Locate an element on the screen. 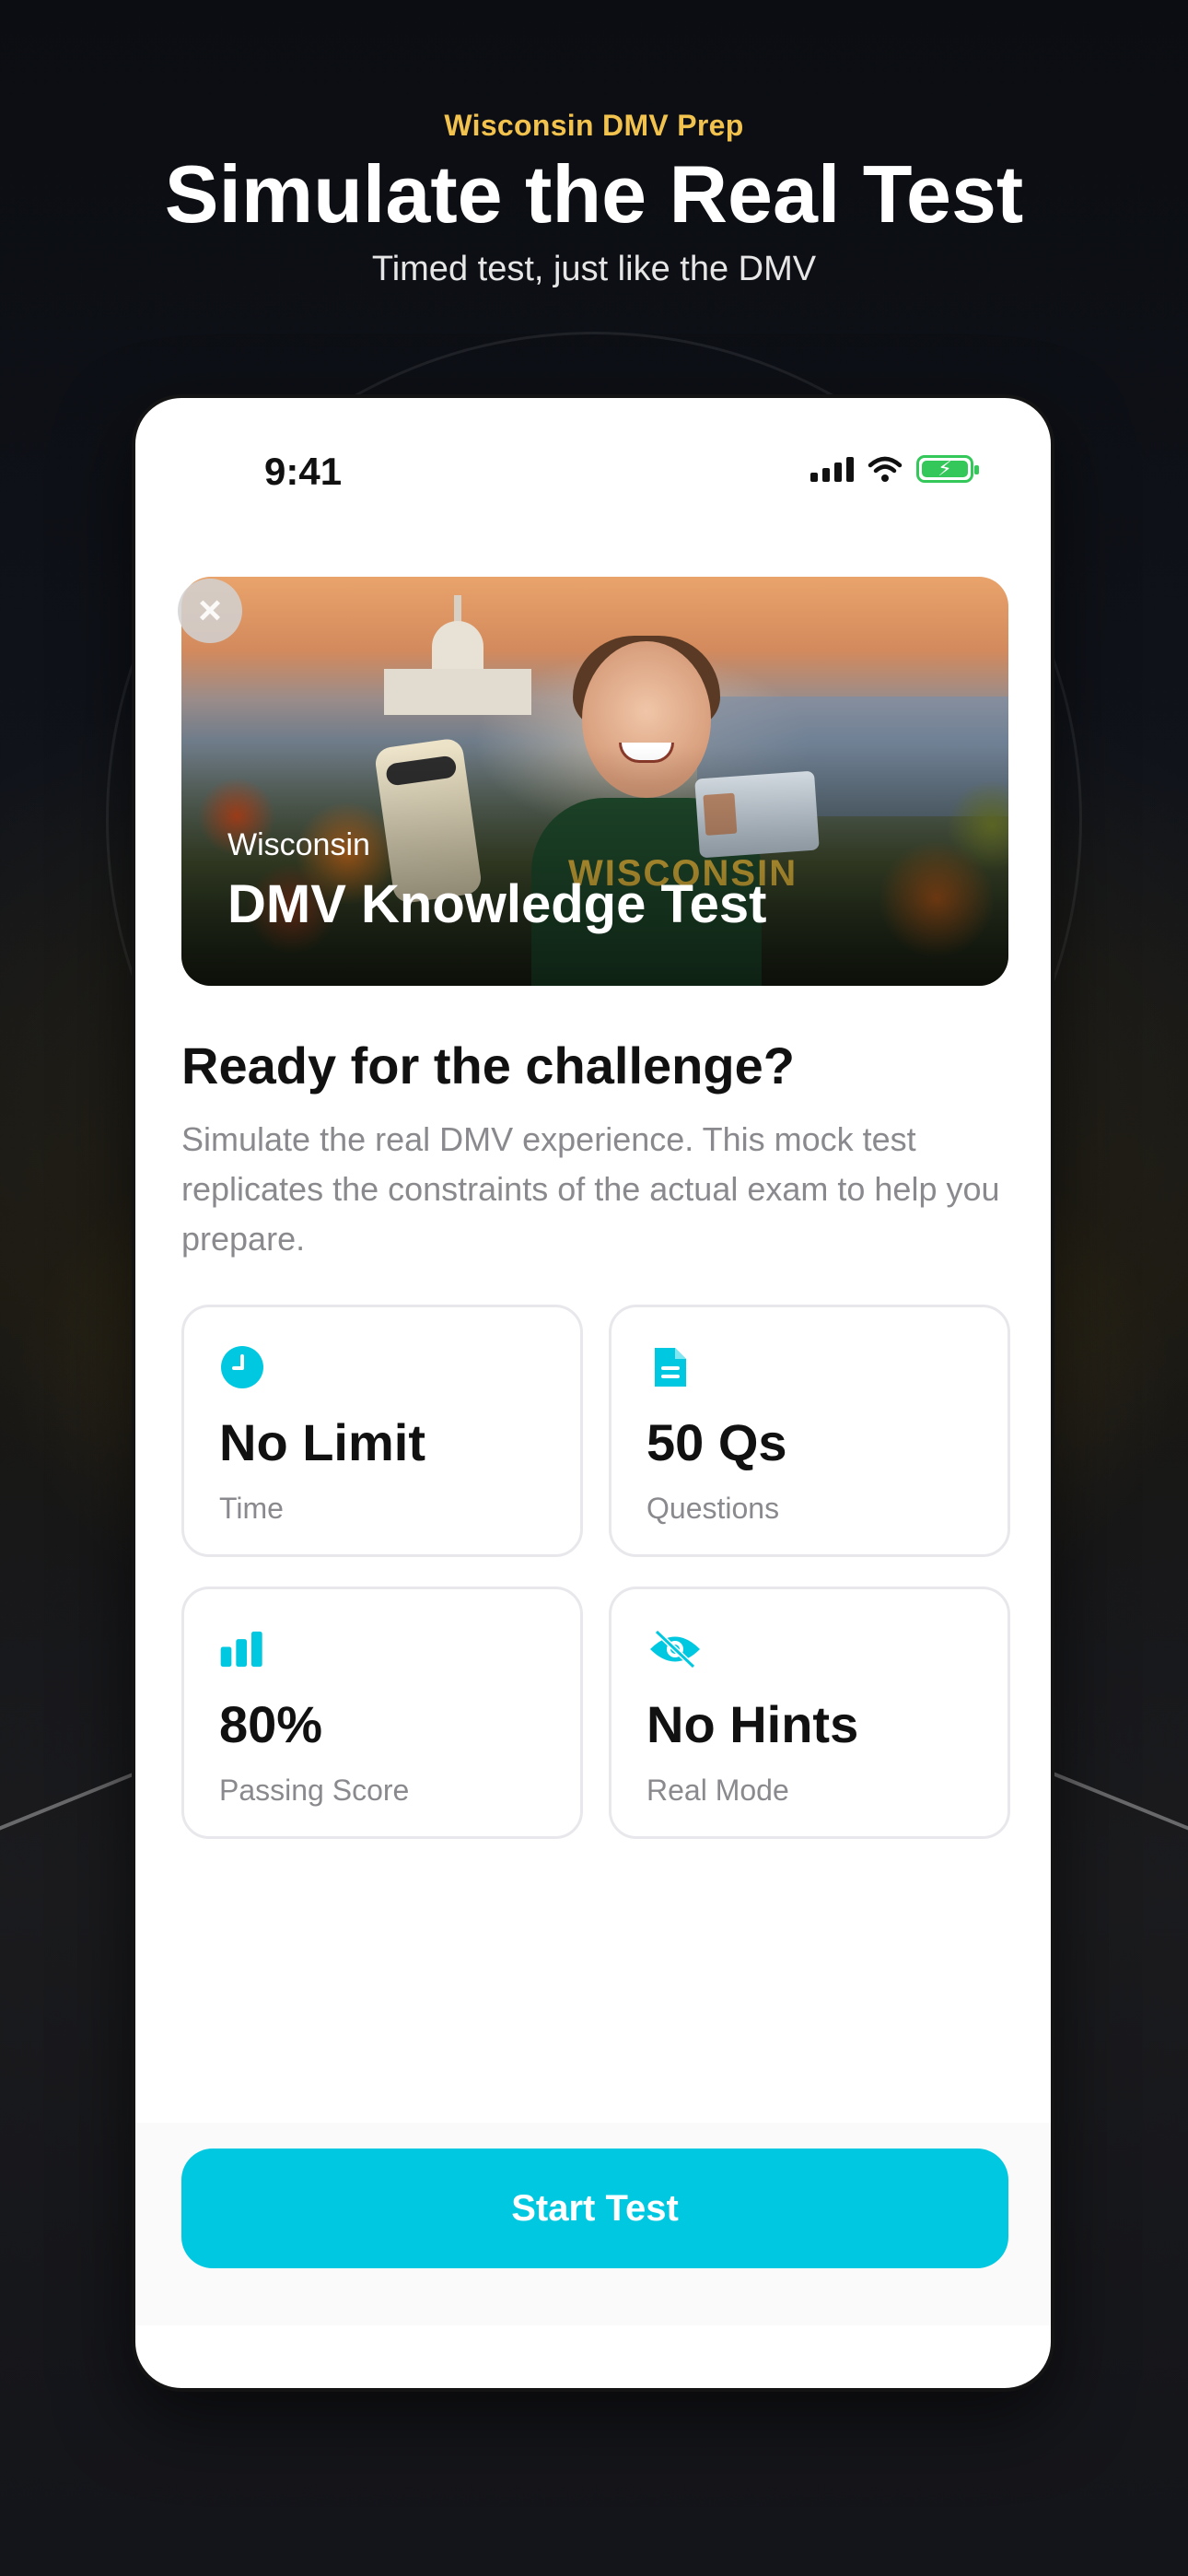 This screenshot has height=2576, width=1188. header-eyebrow: Wisconsin DMV Prep is located at coordinates (594, 125).